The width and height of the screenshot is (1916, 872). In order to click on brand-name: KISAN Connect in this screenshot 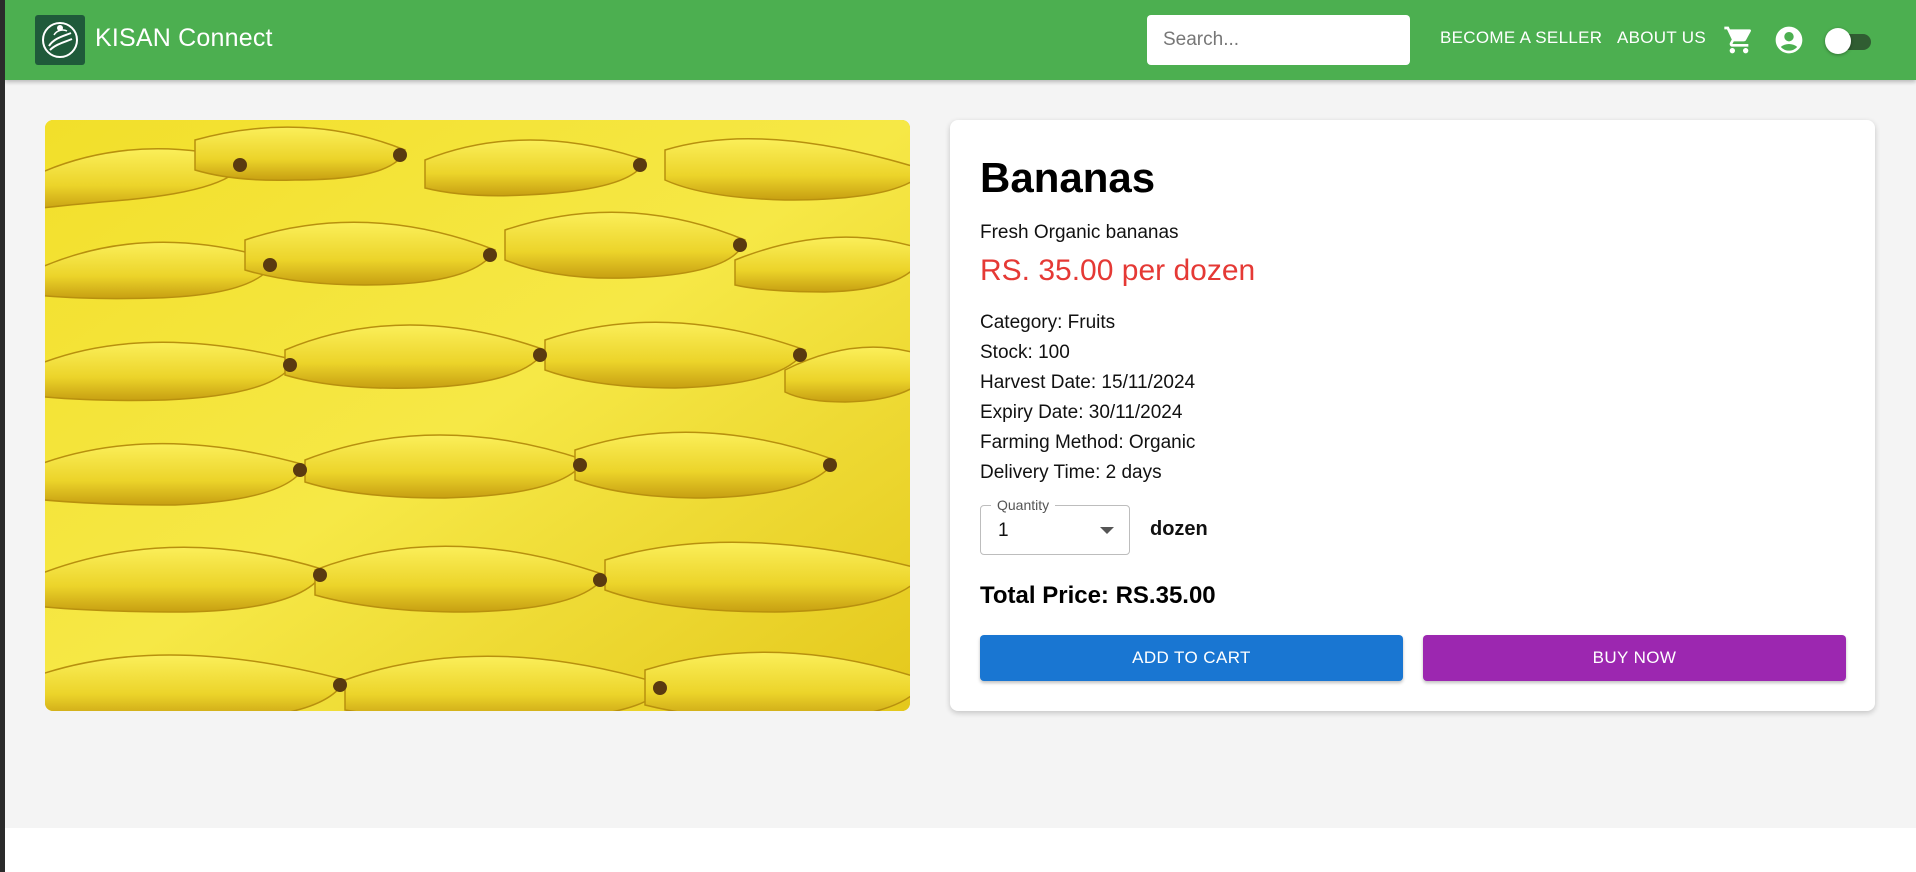, I will do `click(184, 38)`.